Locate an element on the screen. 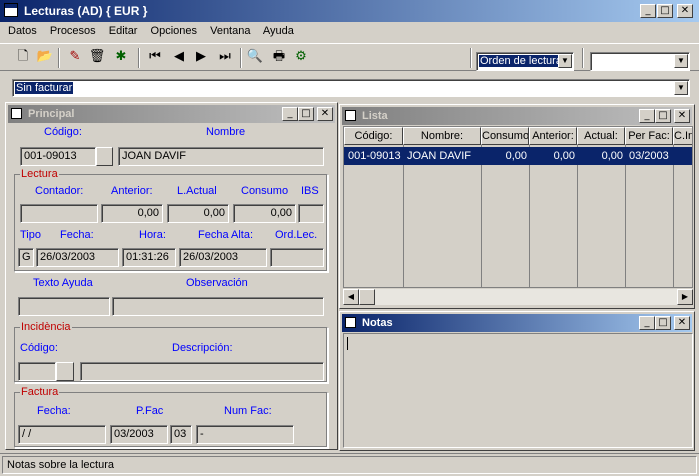 Image resolution: width=699 pixels, height=476 pixels. fecha-alta-field: 26/03/2003 is located at coordinates (223, 257).